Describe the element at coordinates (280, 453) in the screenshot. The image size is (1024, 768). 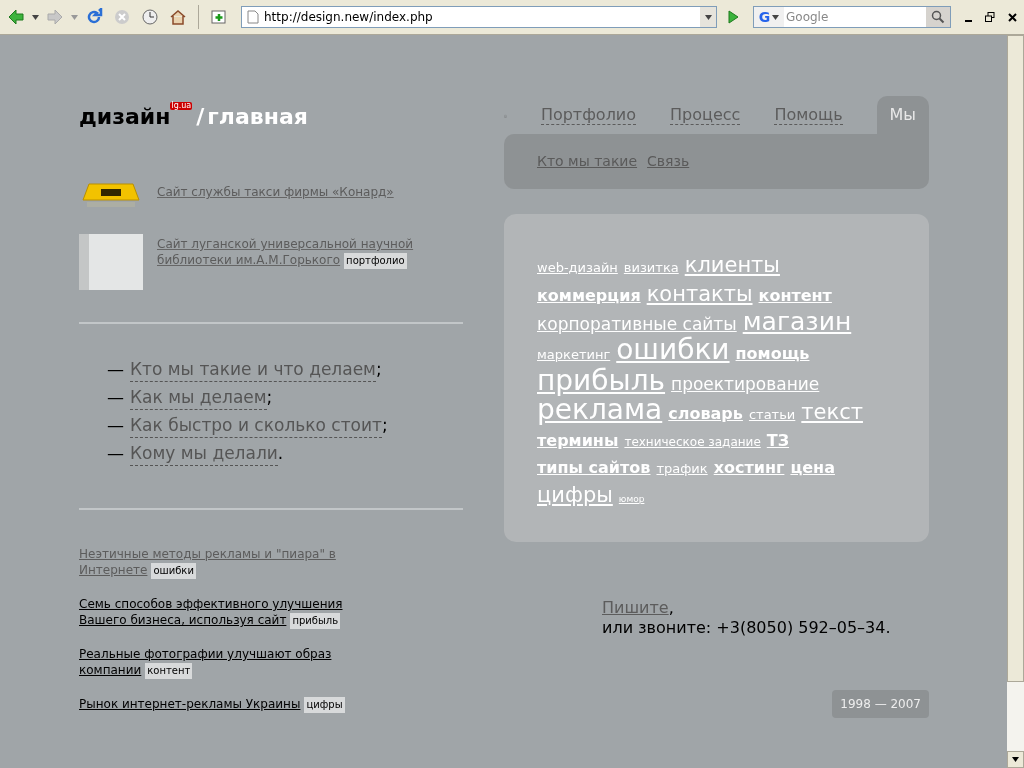
I see `punctuation-text: .` at that location.